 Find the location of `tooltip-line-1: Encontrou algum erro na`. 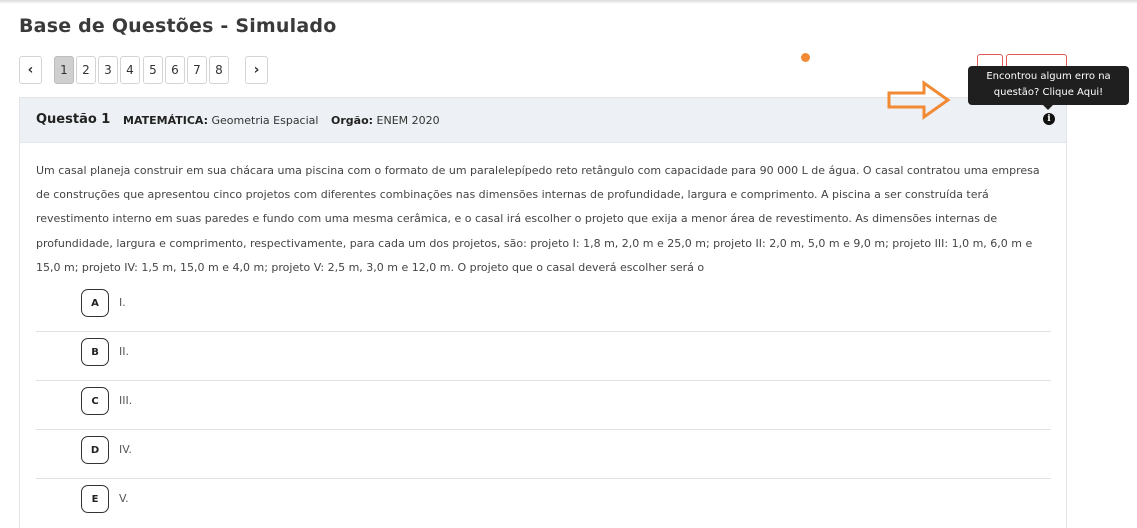

tooltip-line-1: Encontrou algum erro na is located at coordinates (1048, 76).